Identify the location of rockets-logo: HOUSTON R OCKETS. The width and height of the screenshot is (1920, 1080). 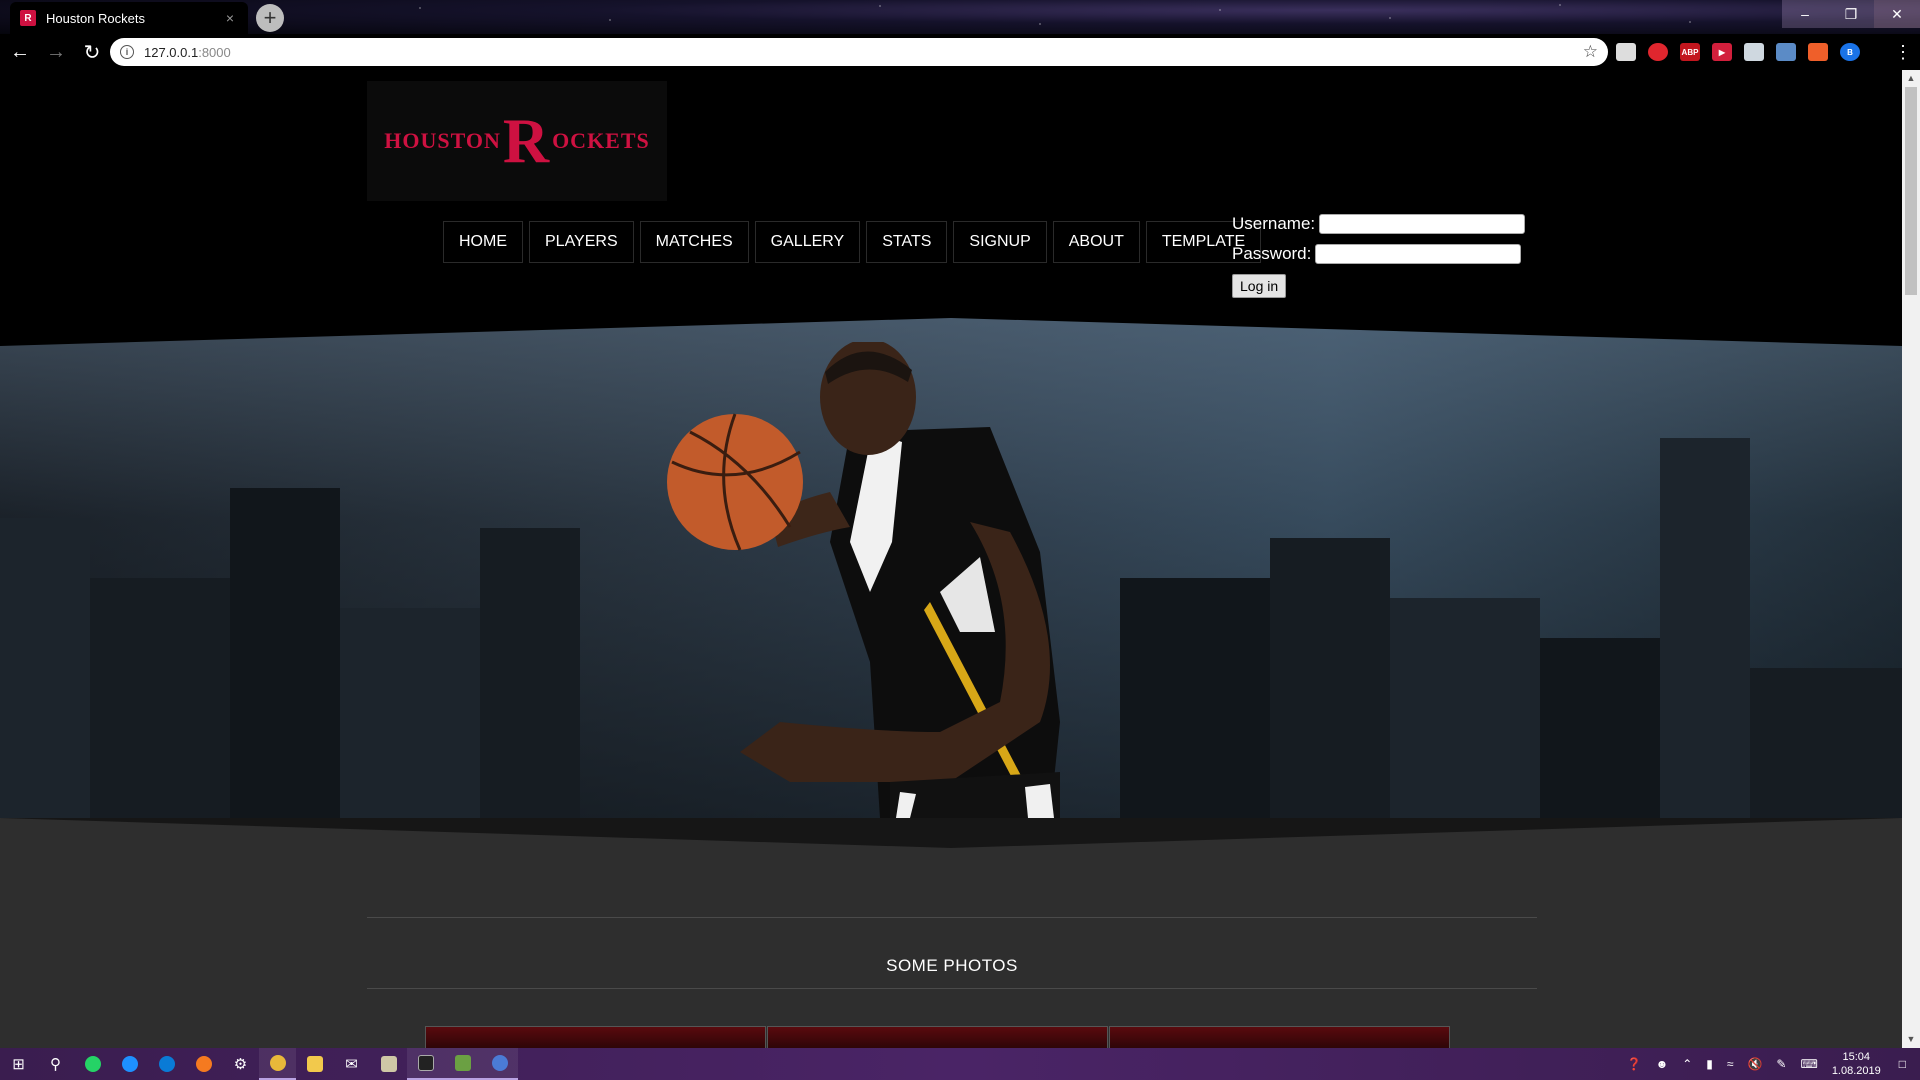
(517, 141).